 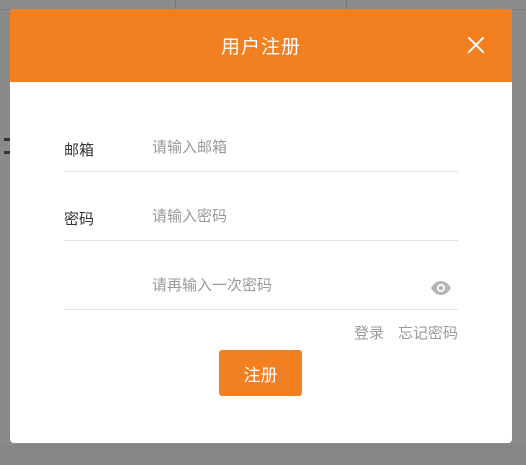 What do you see at coordinates (476, 45) in the screenshot?
I see `close-icon` at bounding box center [476, 45].